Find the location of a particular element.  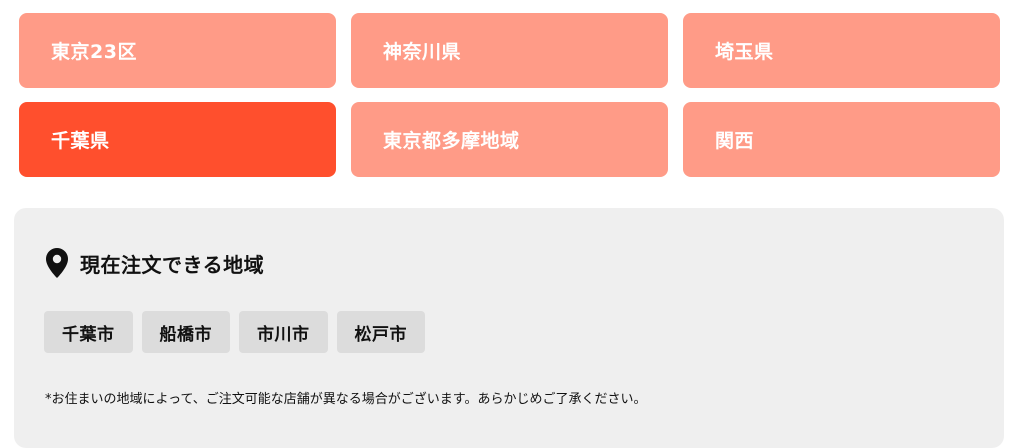

region-button-kanagawa: 神奈川県 is located at coordinates (509, 50).